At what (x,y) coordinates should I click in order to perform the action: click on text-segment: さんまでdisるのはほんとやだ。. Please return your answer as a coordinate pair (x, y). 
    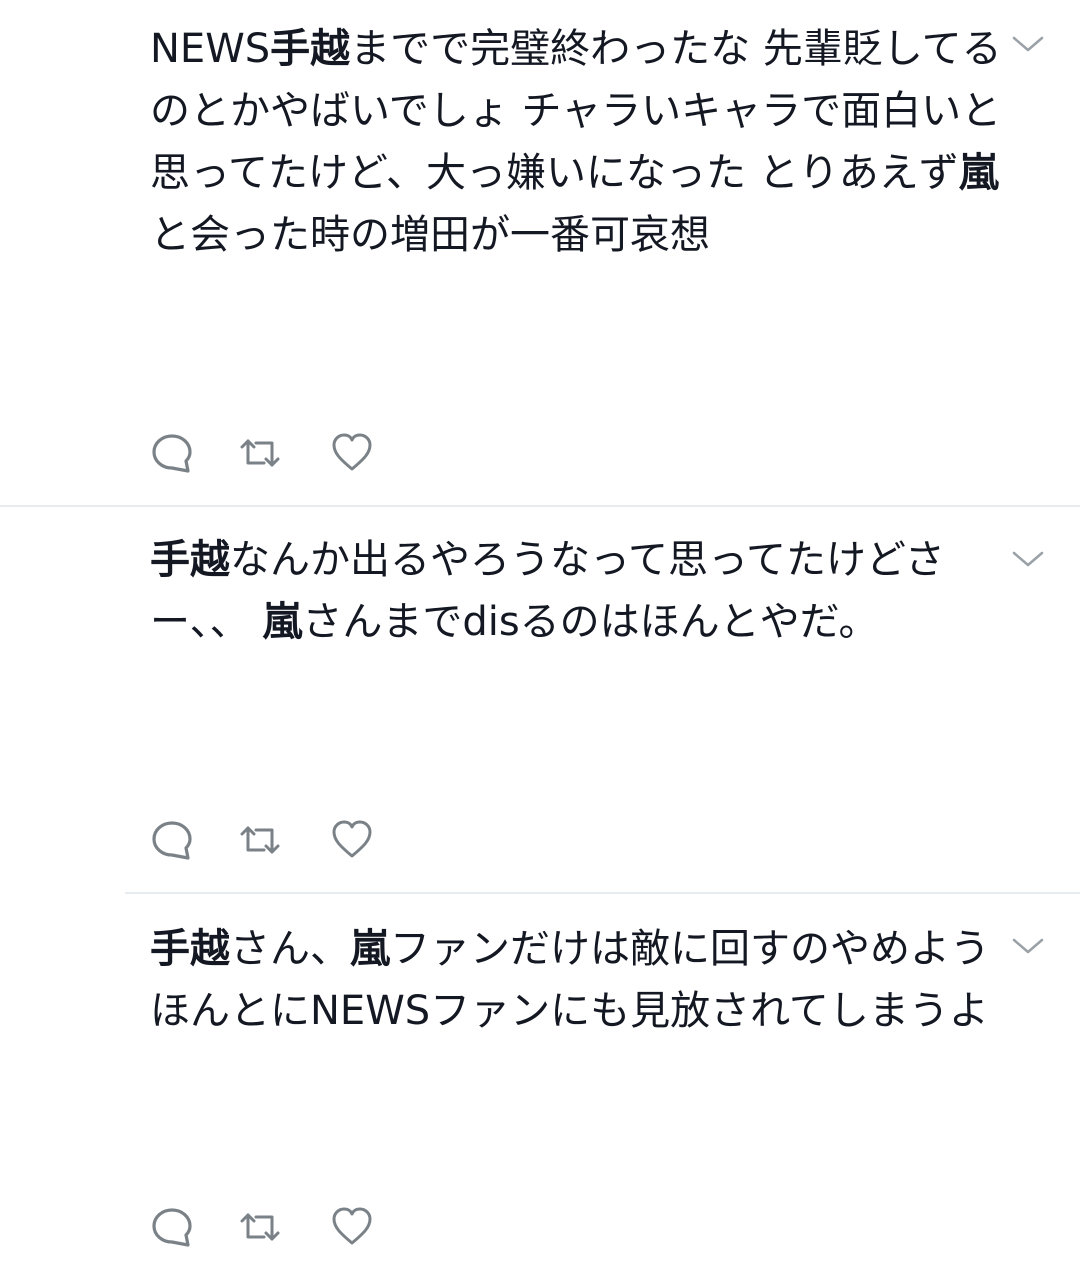
    Looking at the image, I should click on (590, 622).